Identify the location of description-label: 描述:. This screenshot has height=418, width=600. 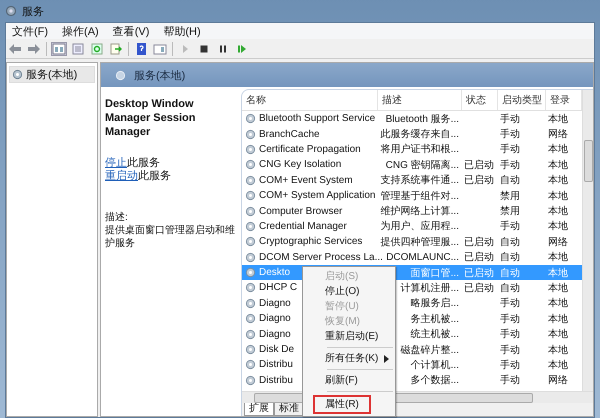
(117, 217).